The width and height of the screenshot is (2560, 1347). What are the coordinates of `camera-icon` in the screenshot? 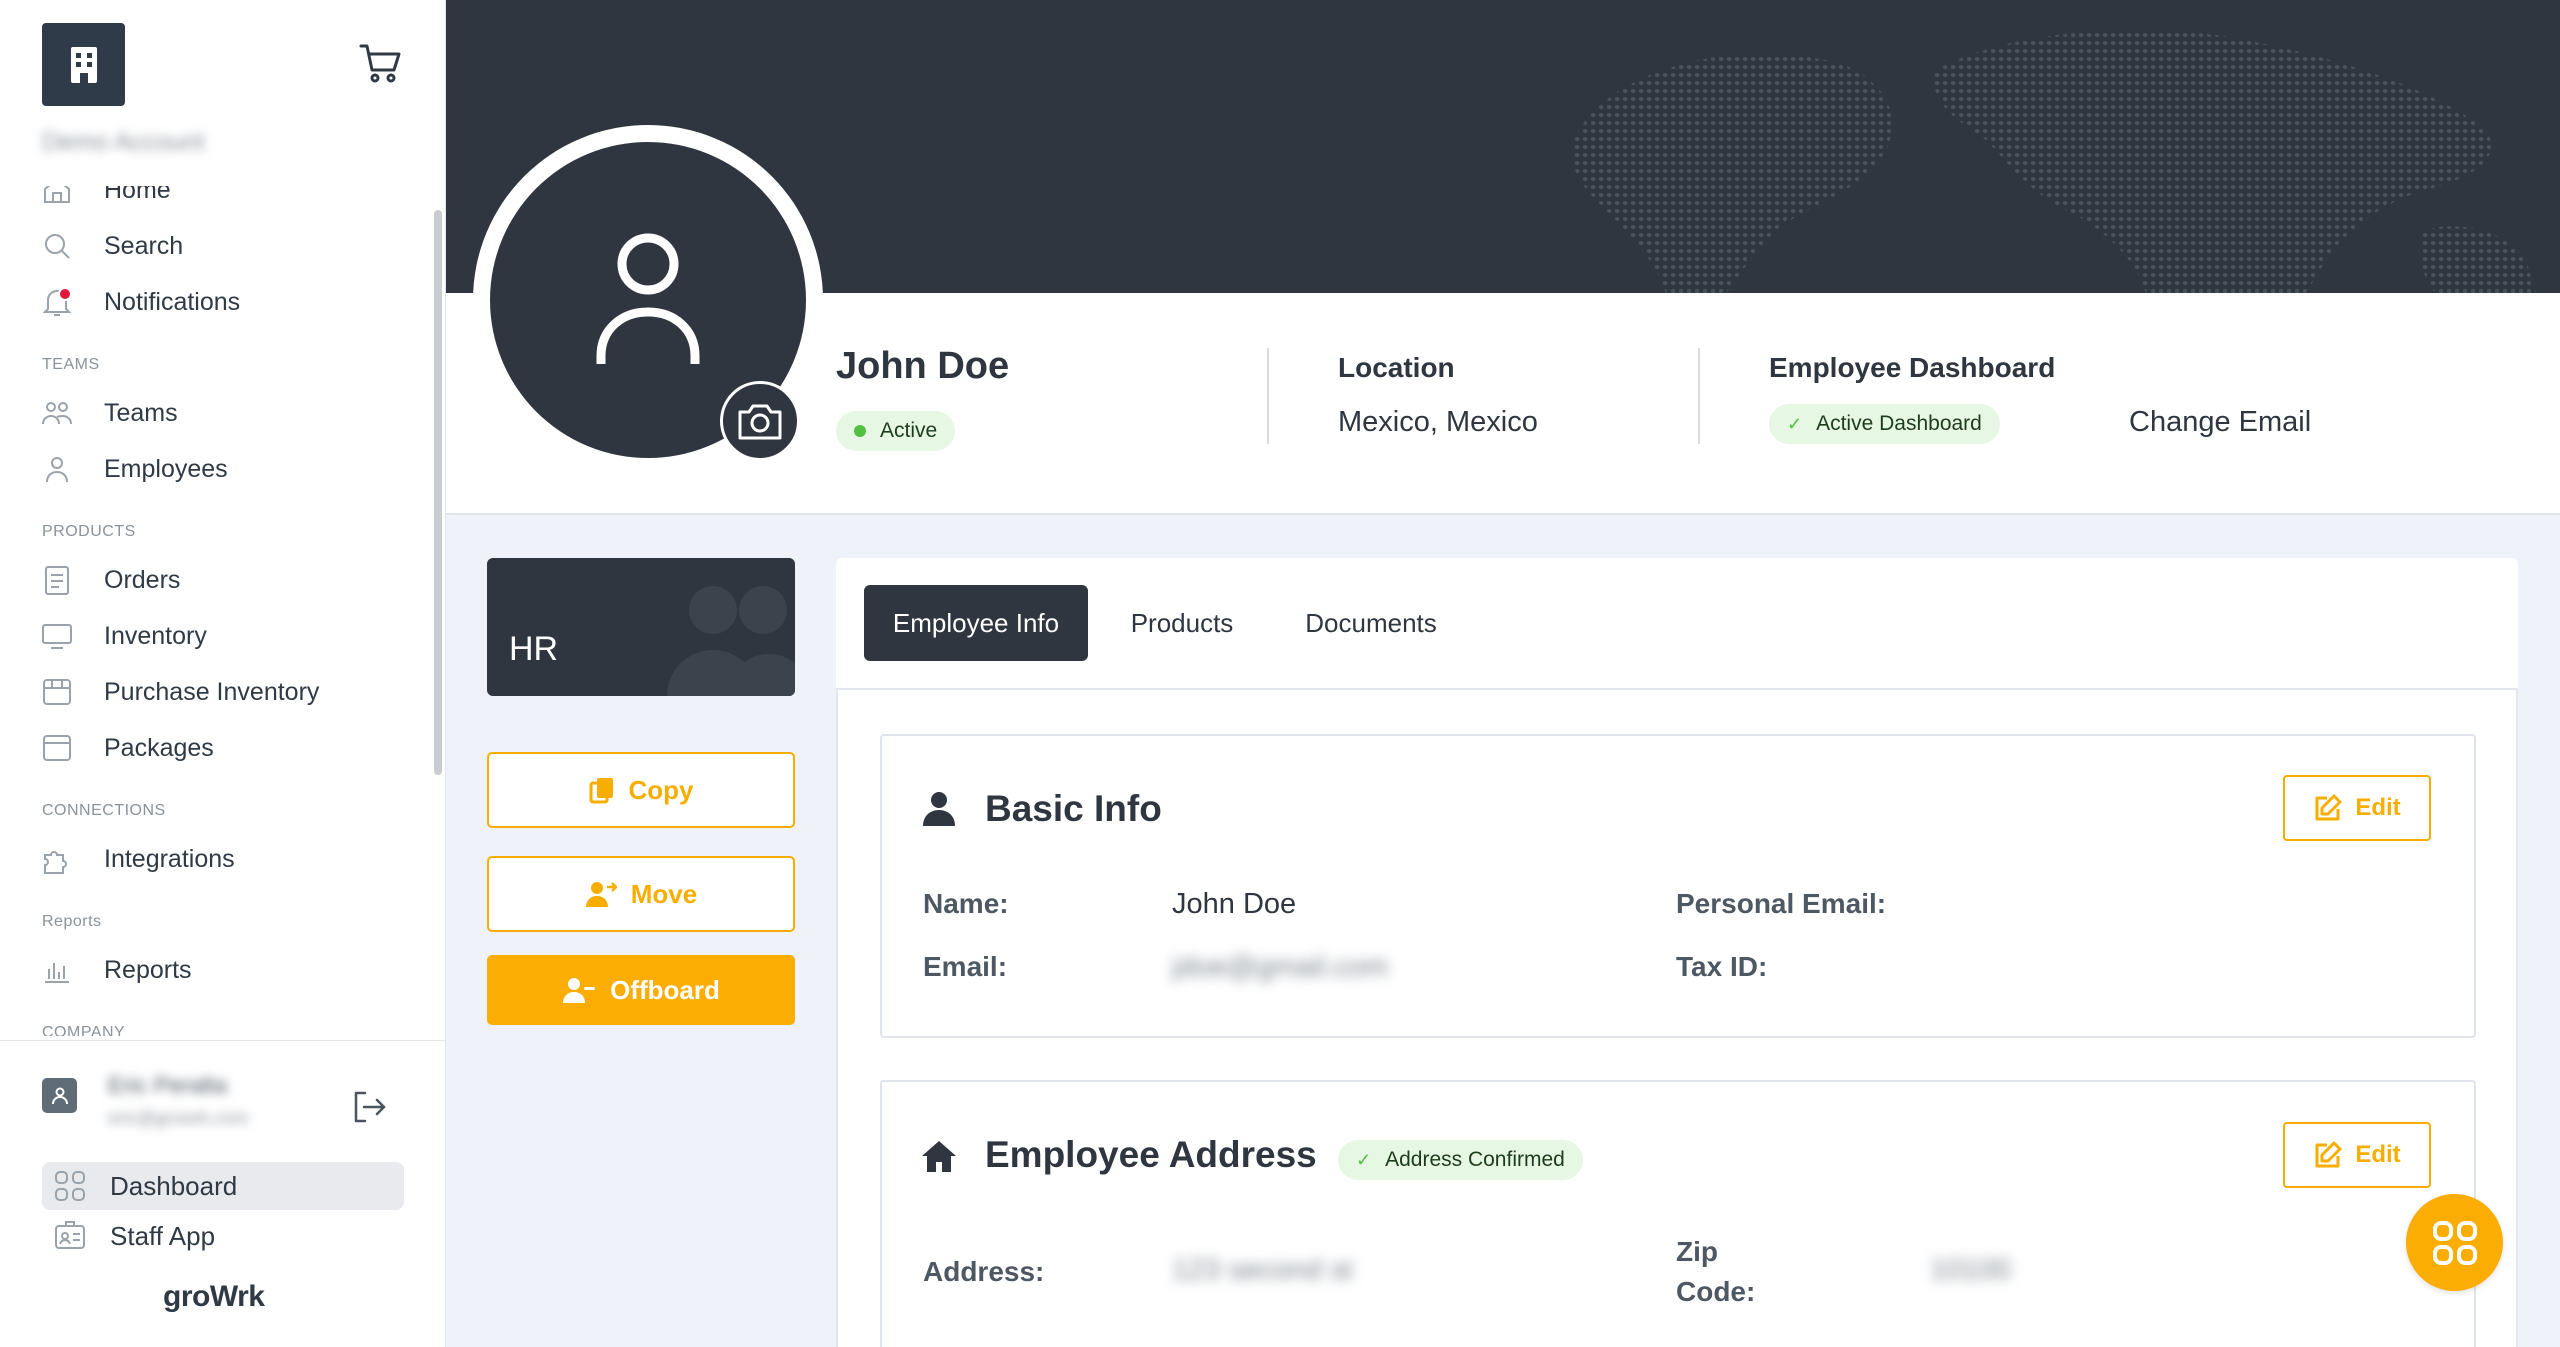 It's located at (760, 422).